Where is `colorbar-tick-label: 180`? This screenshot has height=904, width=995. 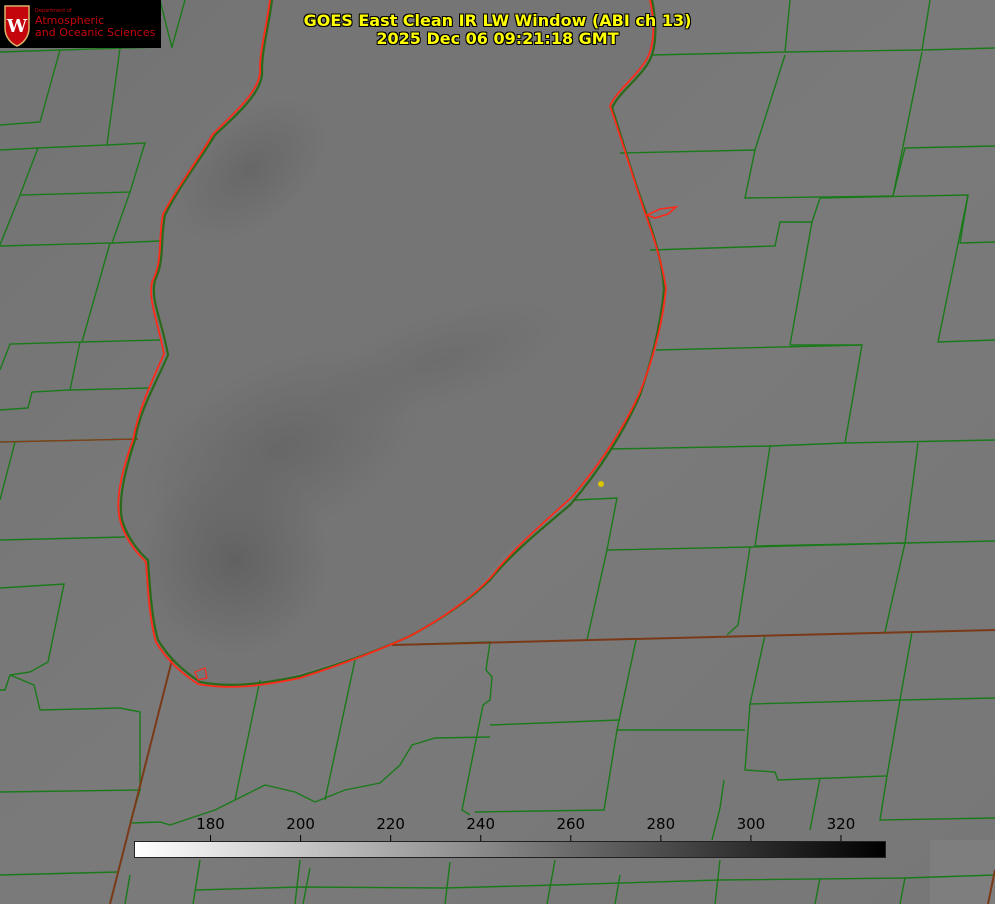
colorbar-tick-label: 180 is located at coordinates (210, 824).